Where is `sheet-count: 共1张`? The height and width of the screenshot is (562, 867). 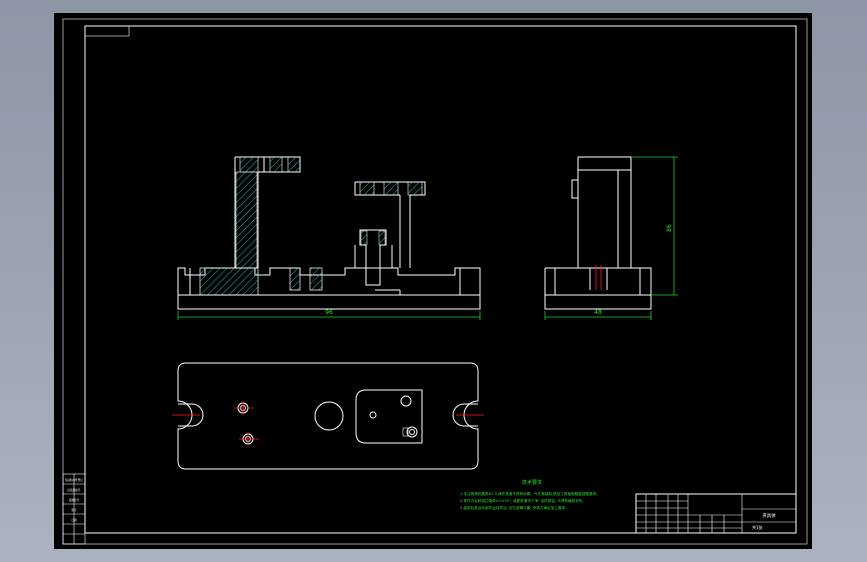
sheet-count: 共1张 is located at coordinates (757, 527).